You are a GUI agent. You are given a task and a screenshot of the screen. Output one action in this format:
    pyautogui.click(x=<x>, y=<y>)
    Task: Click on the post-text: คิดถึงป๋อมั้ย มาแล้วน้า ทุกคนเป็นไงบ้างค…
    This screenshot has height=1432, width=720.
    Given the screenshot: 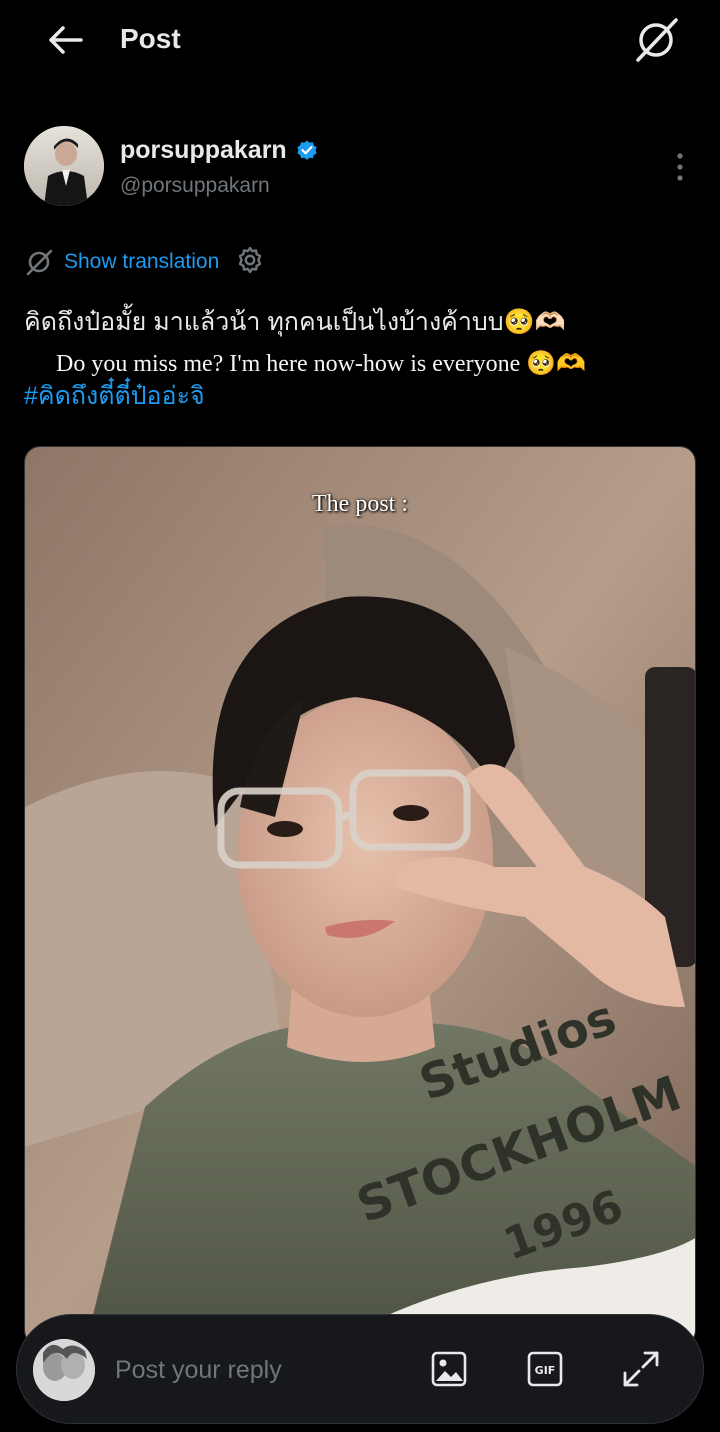 What is the action you would take?
    pyautogui.click(x=295, y=322)
    